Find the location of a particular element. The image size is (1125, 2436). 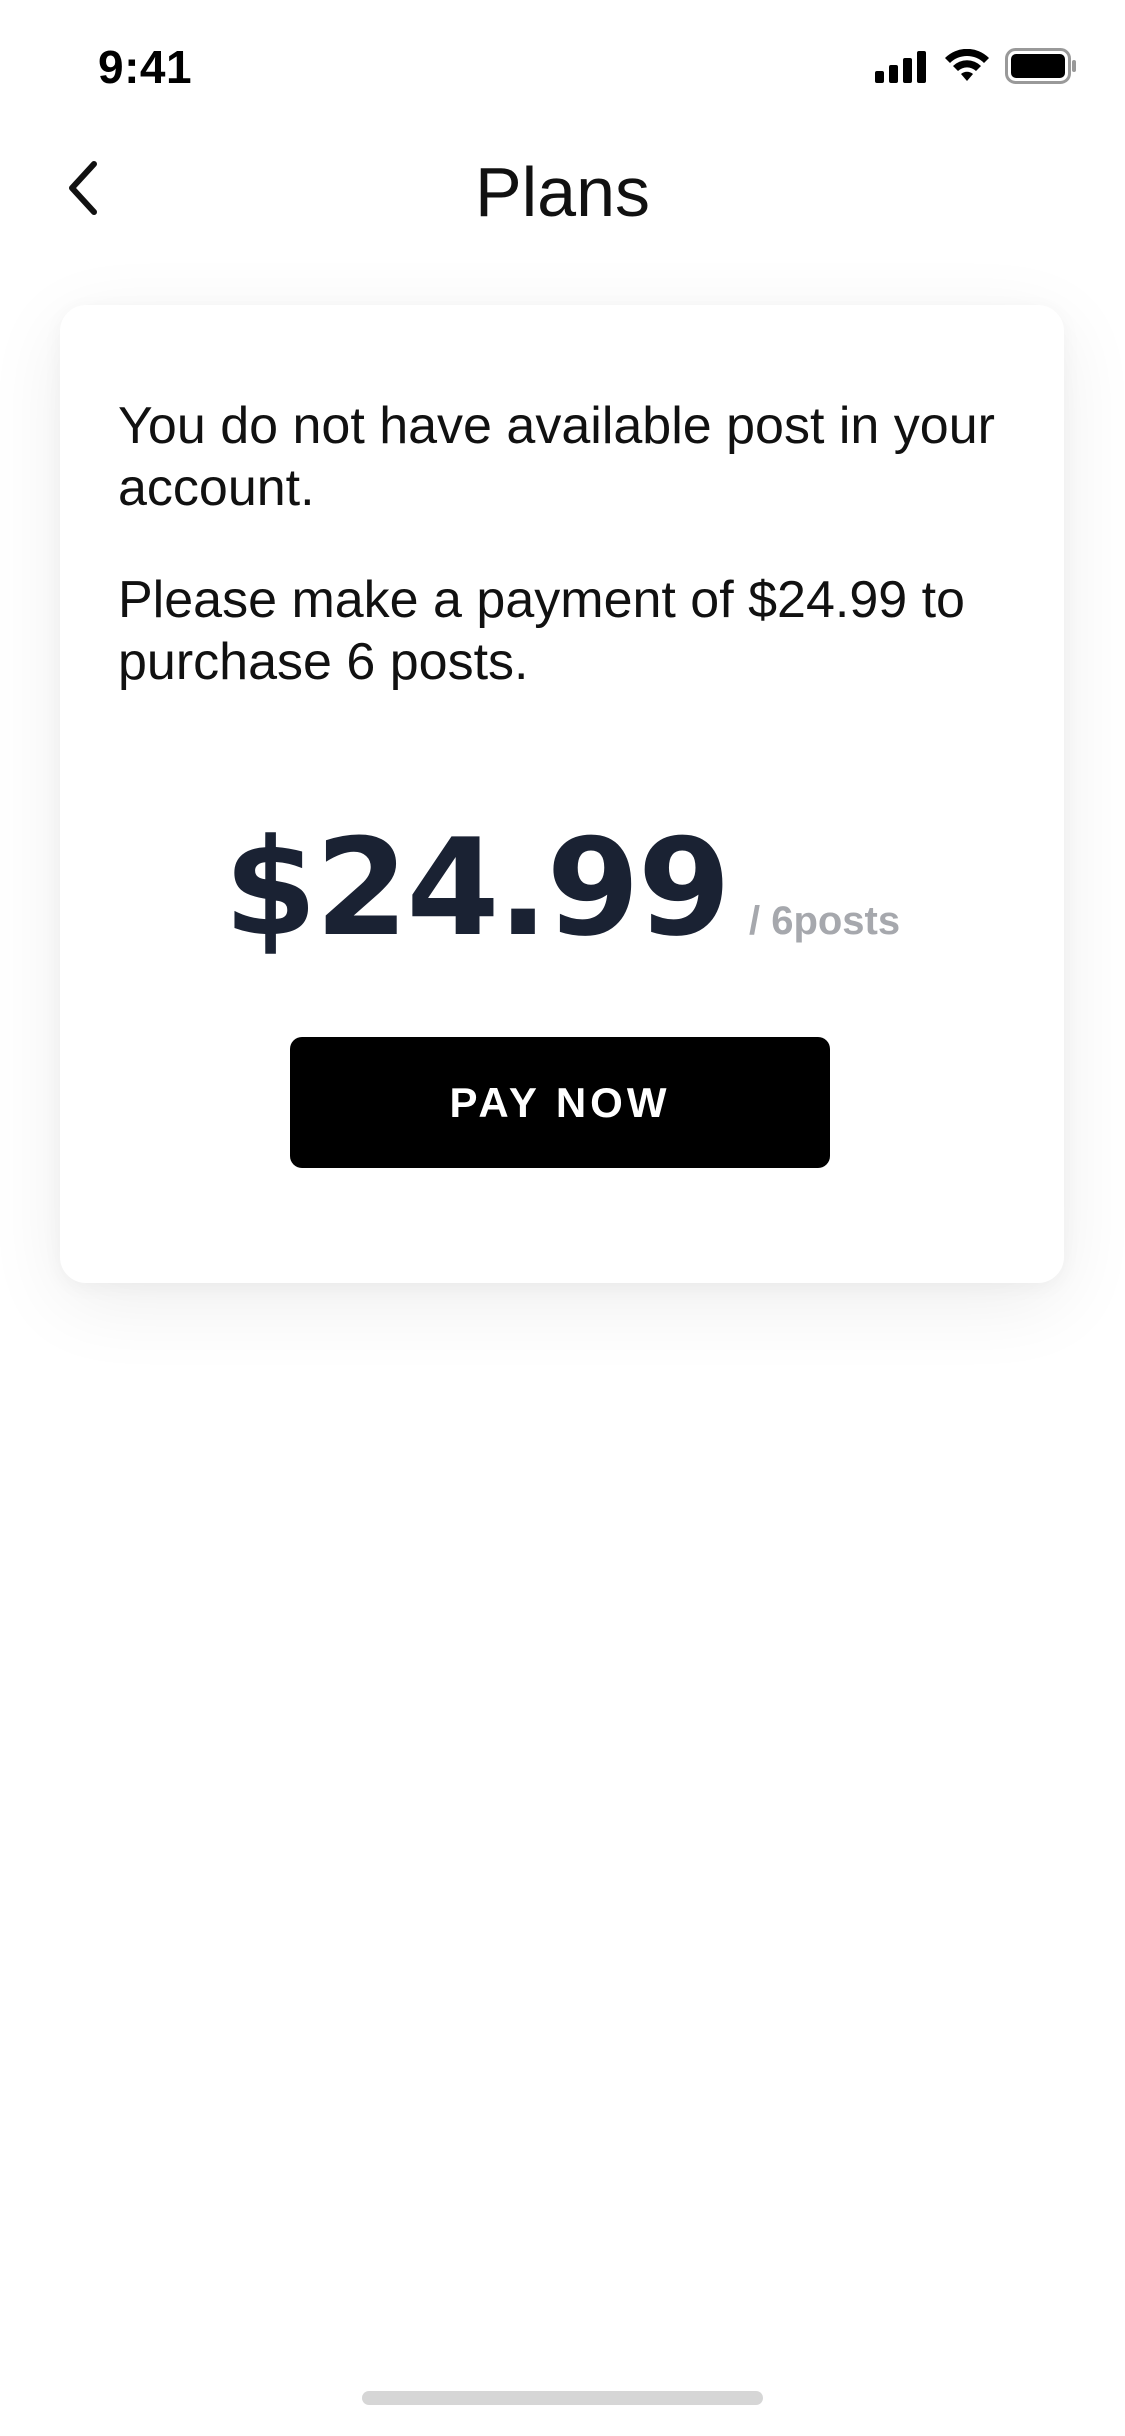

price-amount: $24.99 is located at coordinates (477, 888).